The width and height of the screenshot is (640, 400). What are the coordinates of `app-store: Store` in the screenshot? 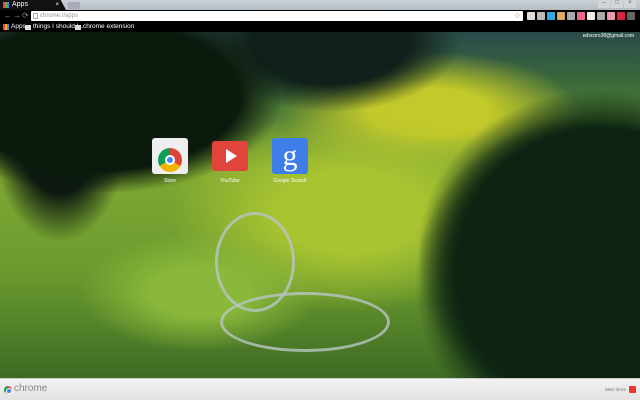 It's located at (170, 161).